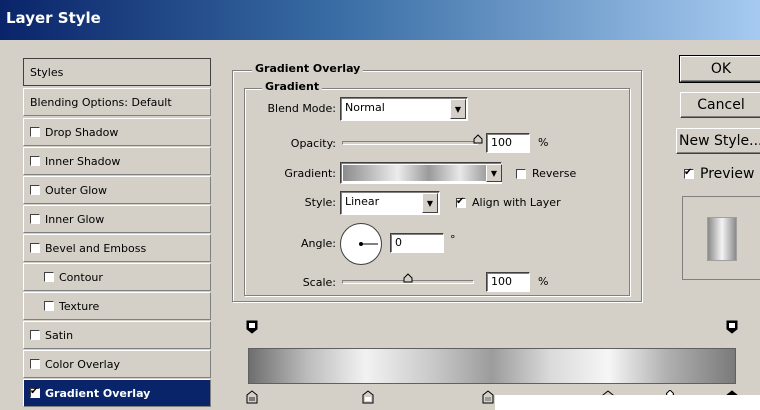 The image size is (760, 410). What do you see at coordinates (313, 143) in the screenshot?
I see `opacity-label: Opacity:` at bounding box center [313, 143].